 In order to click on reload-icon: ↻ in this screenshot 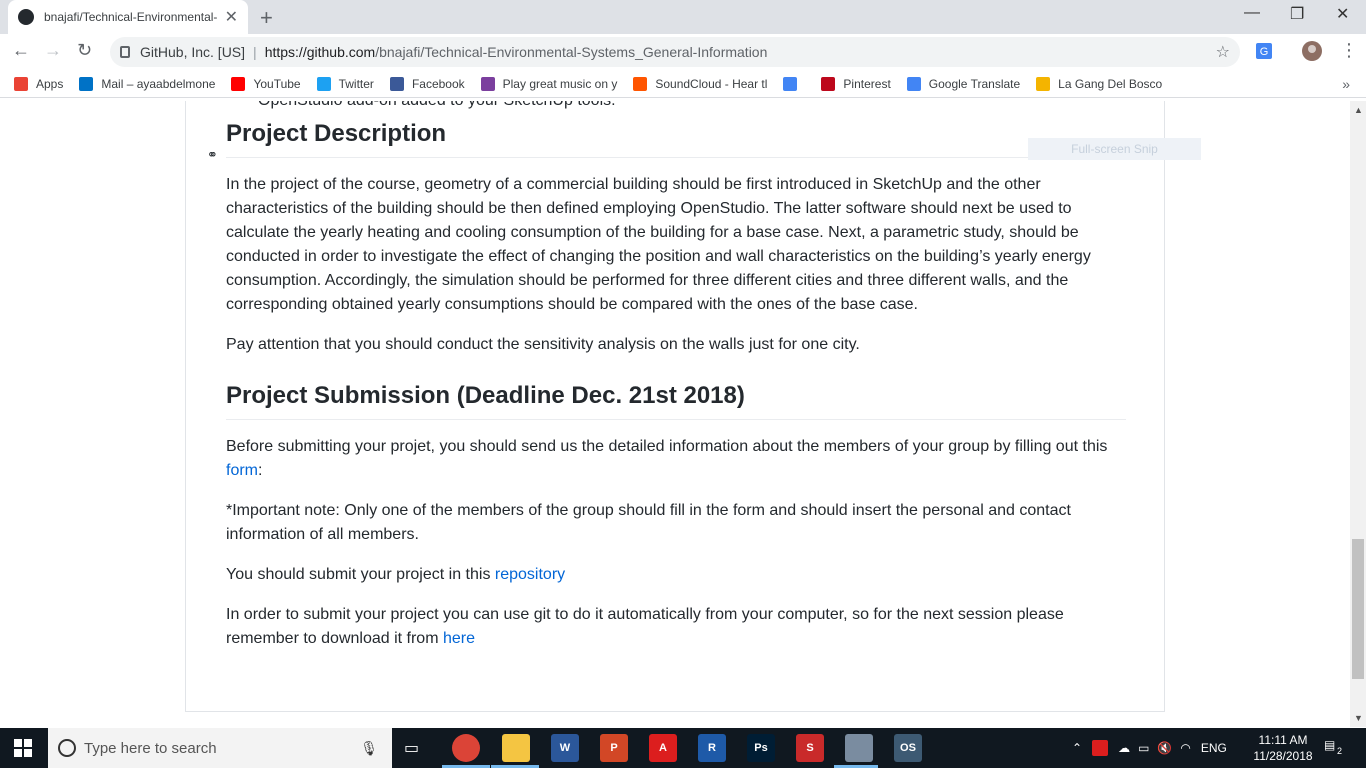, I will do `click(84, 50)`.